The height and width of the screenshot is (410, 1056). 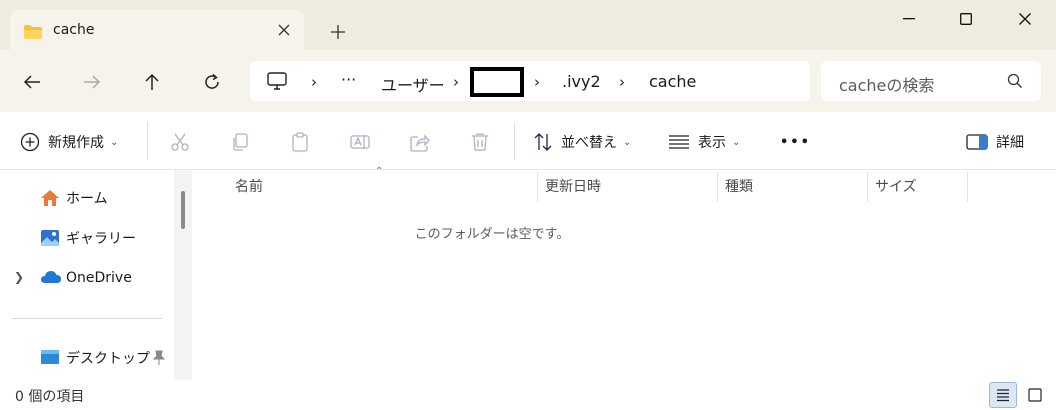 I want to click on item-count: 0 個の項目, so click(x=50, y=397).